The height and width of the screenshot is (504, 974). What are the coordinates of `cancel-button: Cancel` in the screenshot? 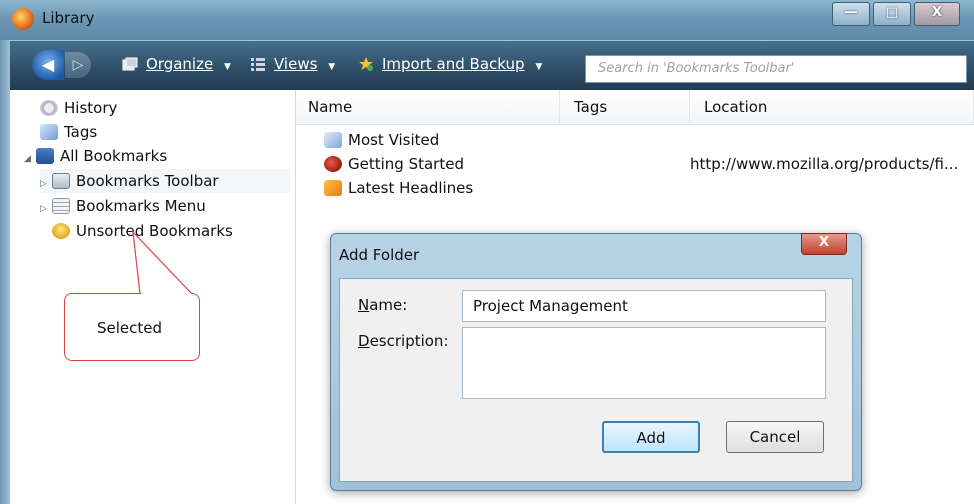 It's located at (775, 437).